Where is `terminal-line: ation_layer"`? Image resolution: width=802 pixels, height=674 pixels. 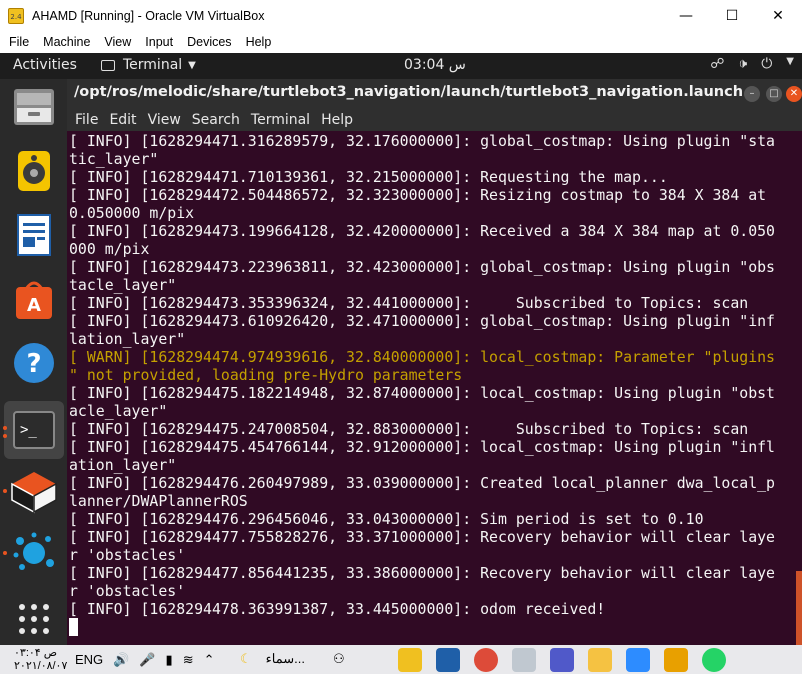
terminal-line: ation_layer" is located at coordinates (123, 465).